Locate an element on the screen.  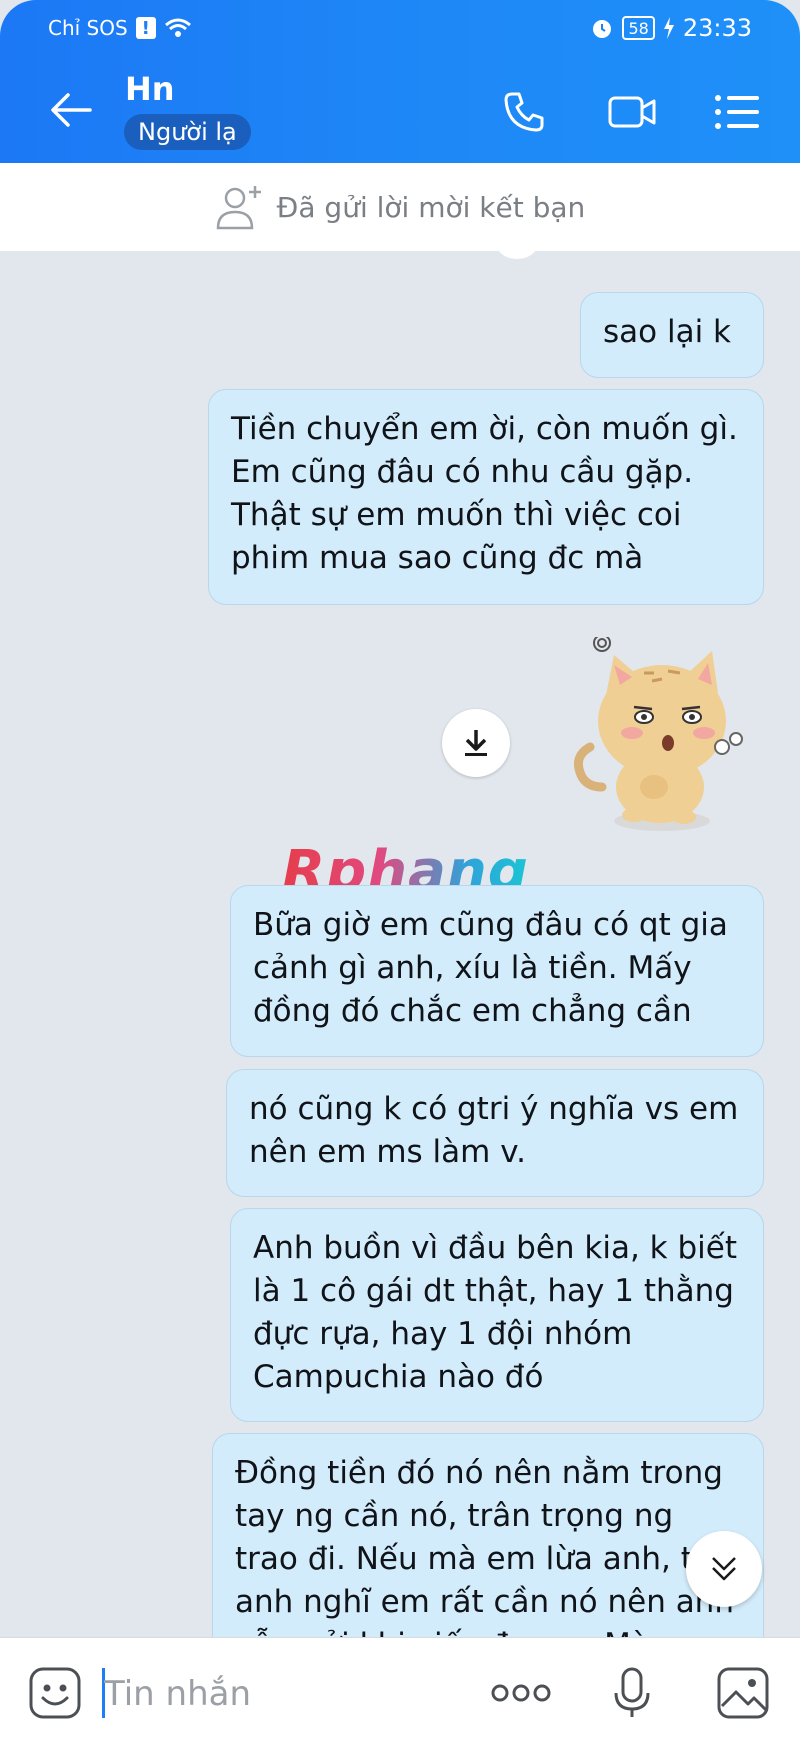
add-friend-icon is located at coordinates (238, 208).